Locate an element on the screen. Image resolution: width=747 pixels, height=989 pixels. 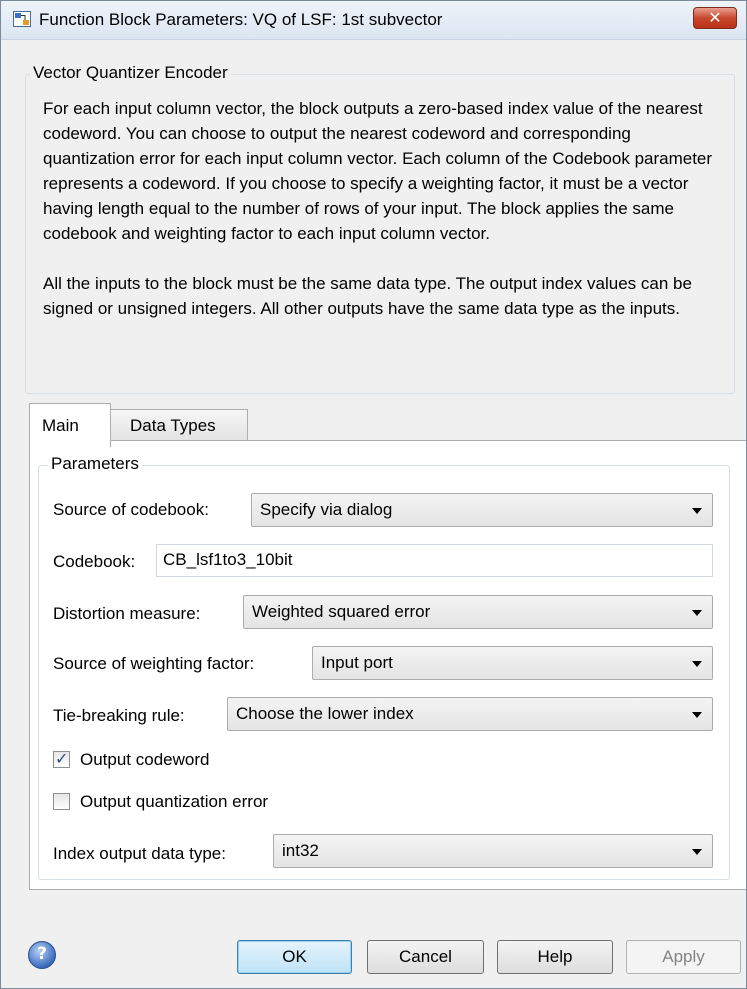
description-group-title: Vector Quantizer Encoder is located at coordinates (130, 73).